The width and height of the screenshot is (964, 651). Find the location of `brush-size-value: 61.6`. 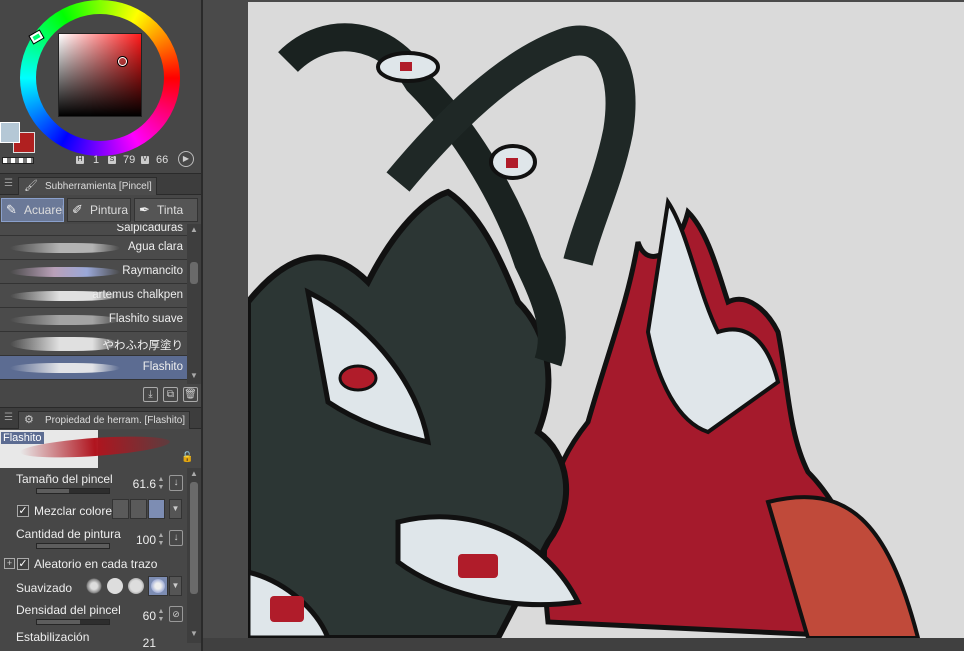

brush-size-value: 61.6 is located at coordinates (141, 484).